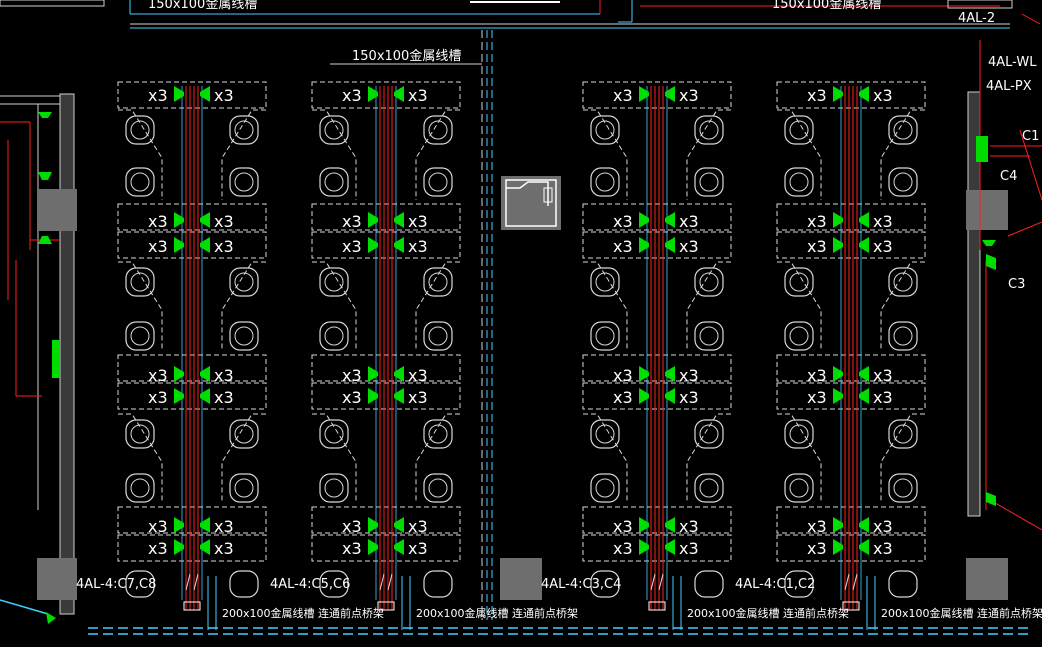  I want to click on circuit-label: 4AL-4:C3,C4, so click(581, 584).